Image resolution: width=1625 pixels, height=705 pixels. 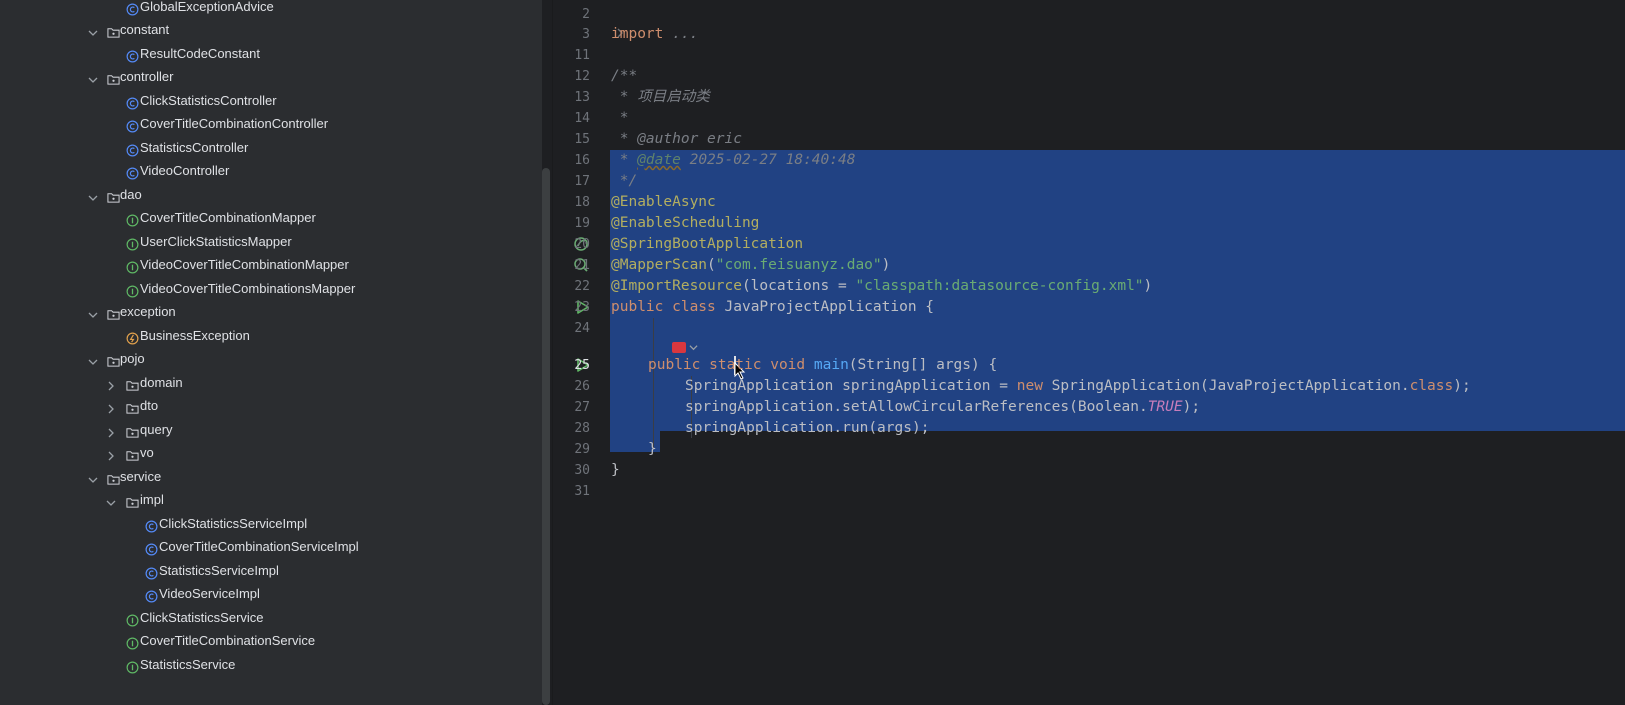 I want to click on tree-item-label: exception, so click(x=148, y=311).